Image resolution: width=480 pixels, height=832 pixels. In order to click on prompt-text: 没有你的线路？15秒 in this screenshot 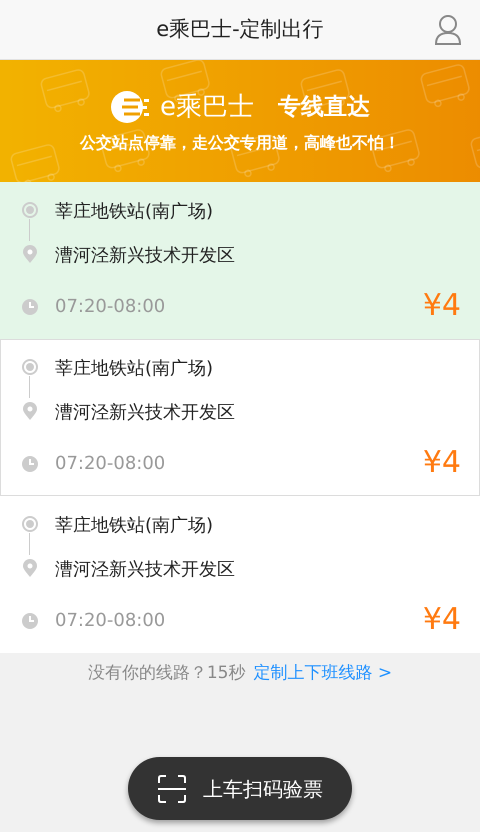, I will do `click(167, 673)`.